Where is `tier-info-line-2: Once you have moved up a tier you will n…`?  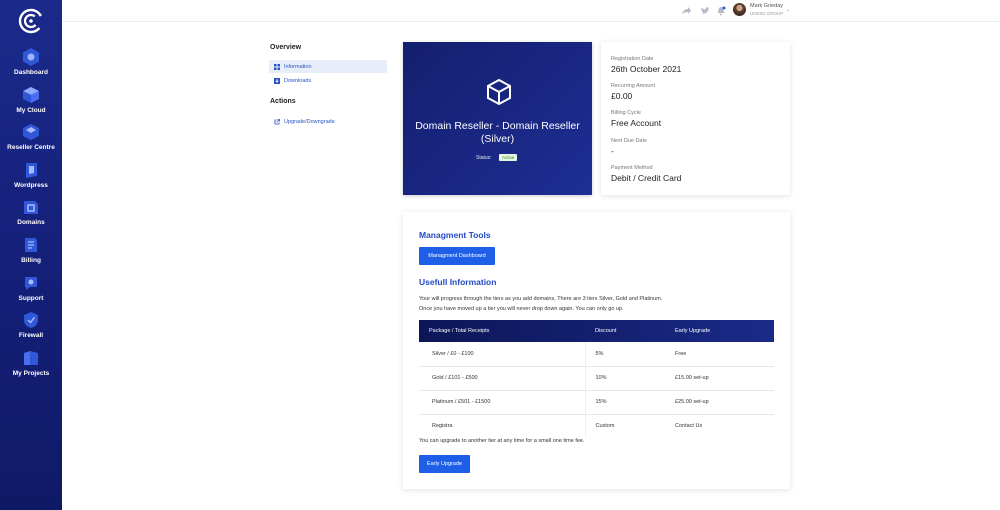 tier-info-line-2: Once you have moved up a tier you will n… is located at coordinates (521, 309).